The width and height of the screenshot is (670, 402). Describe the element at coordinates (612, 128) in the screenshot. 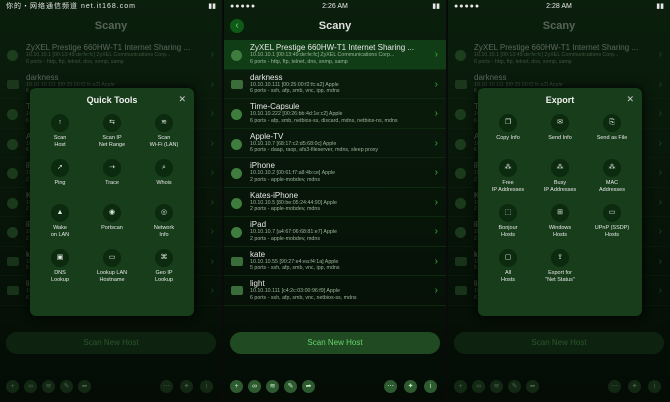

I see `export-item: ⎘ Send as File` at that location.